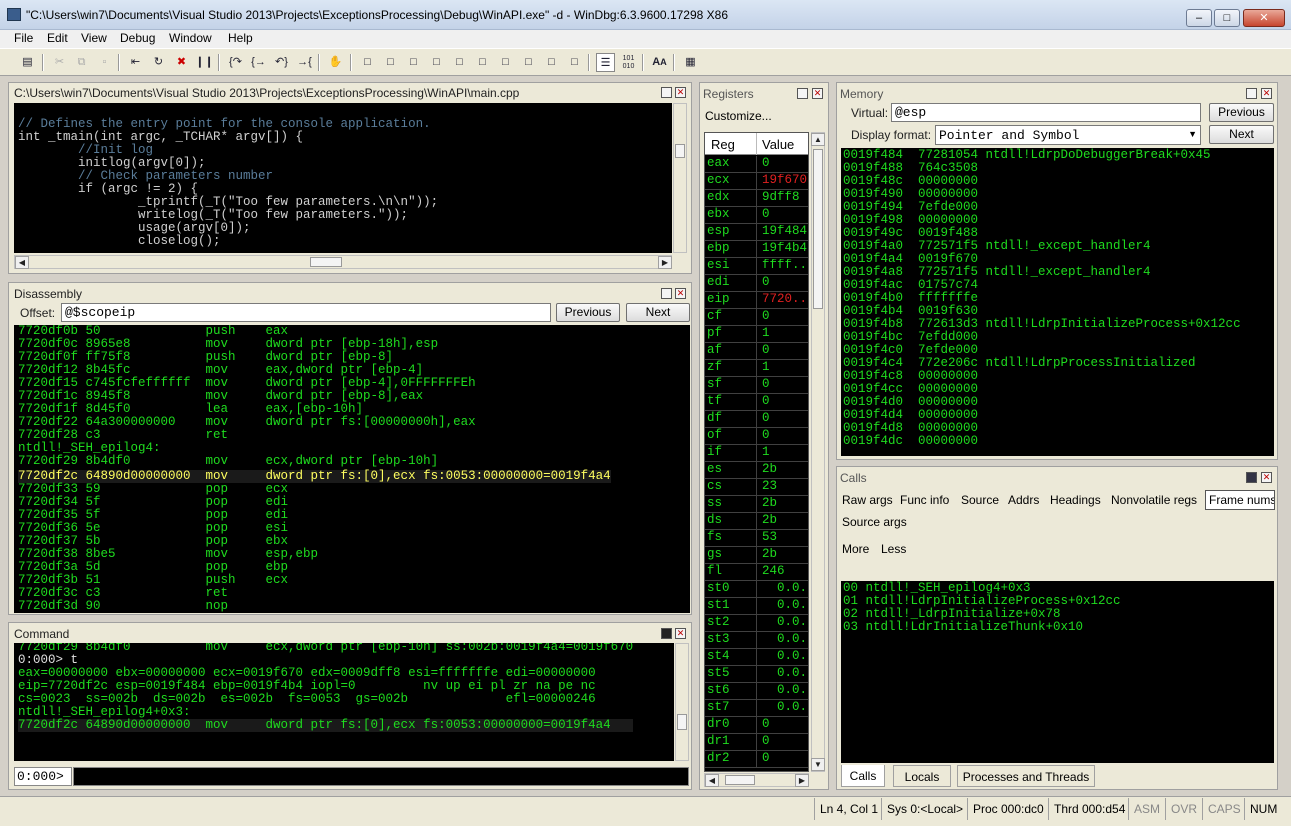 Image resolution: width=1291 pixels, height=826 pixels. I want to click on hand-icon: ✋, so click(335, 62).